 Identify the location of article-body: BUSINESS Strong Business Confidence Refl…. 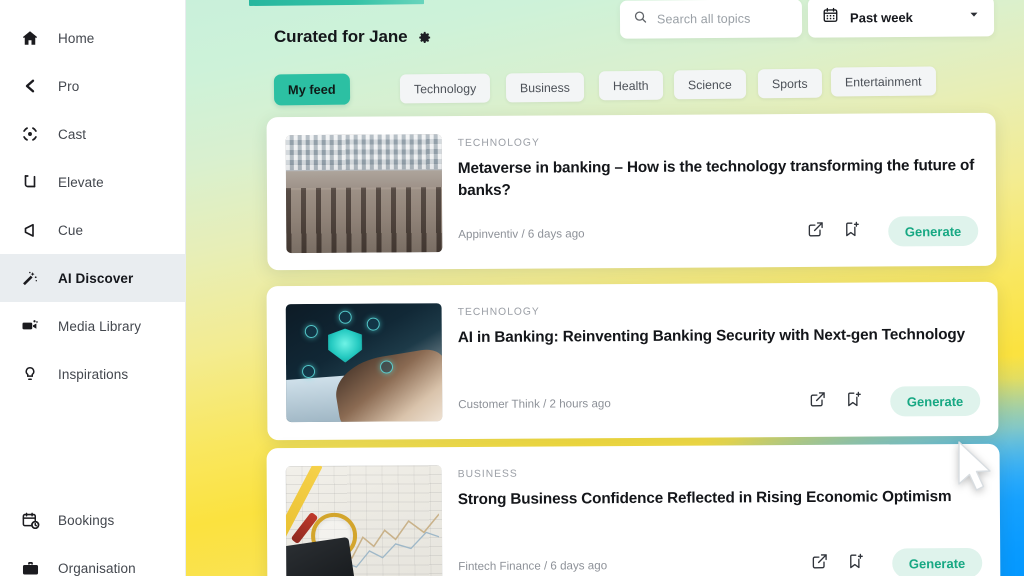
(720, 488).